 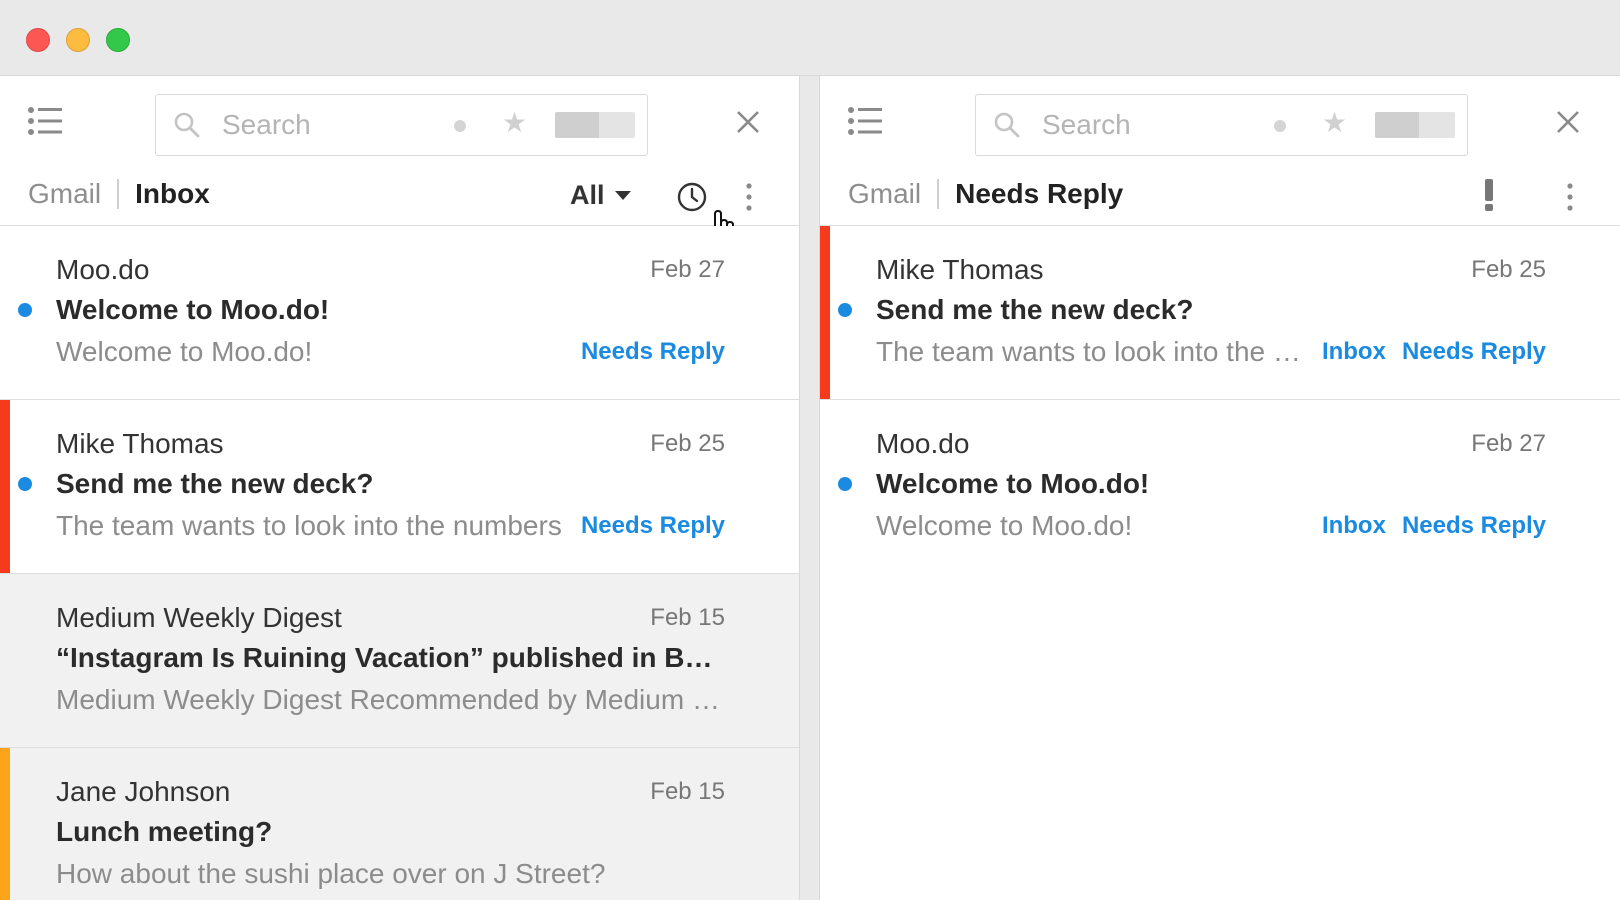 What do you see at coordinates (118, 40) in the screenshot?
I see `zoom-window-button` at bounding box center [118, 40].